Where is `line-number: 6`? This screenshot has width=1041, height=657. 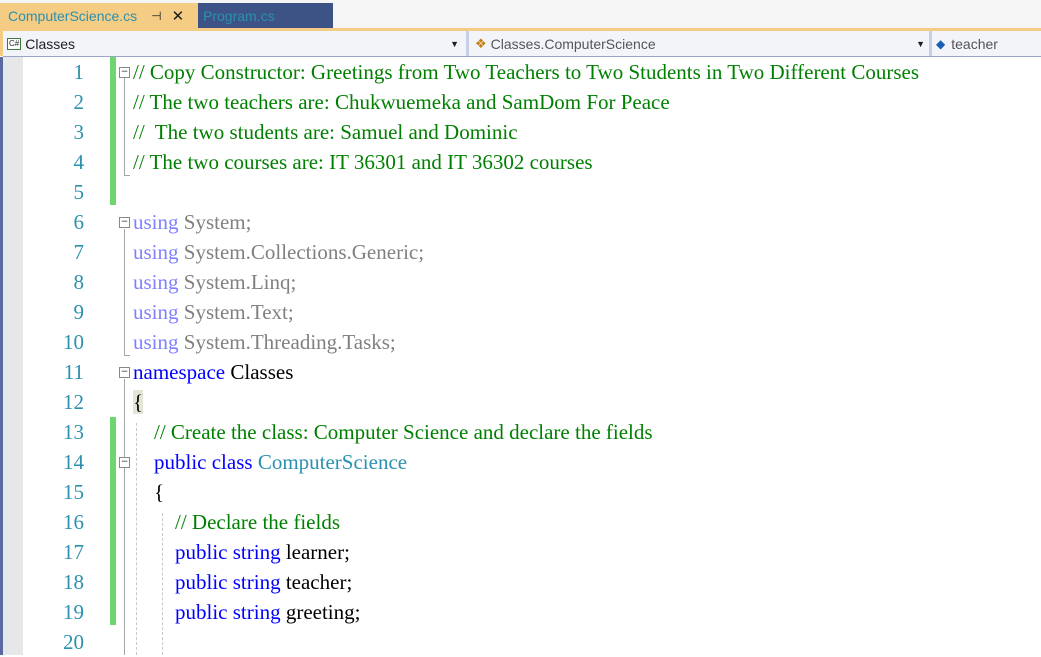
line-number: 6 is located at coordinates (79, 222).